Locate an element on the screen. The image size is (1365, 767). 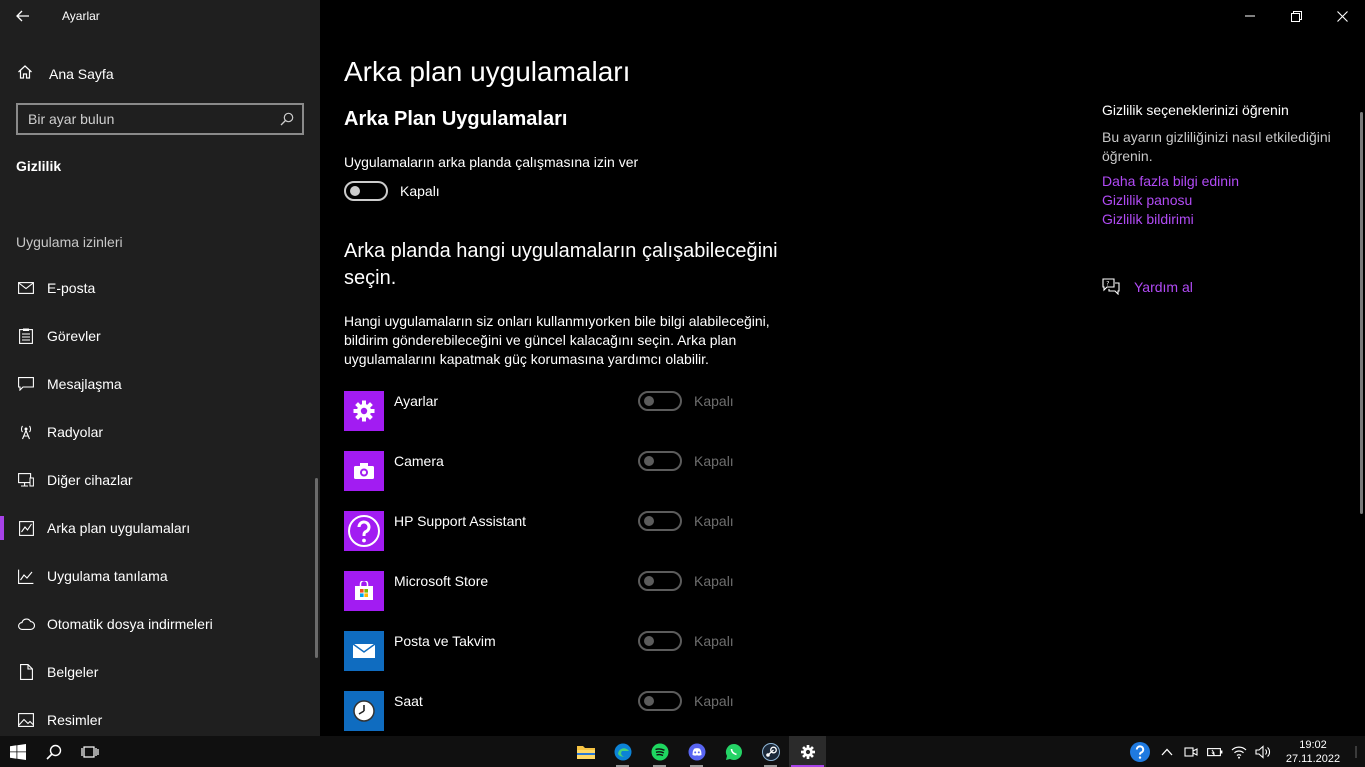
sidebar-item-messaging: Mesajlaşma is located at coordinates (160, 384).